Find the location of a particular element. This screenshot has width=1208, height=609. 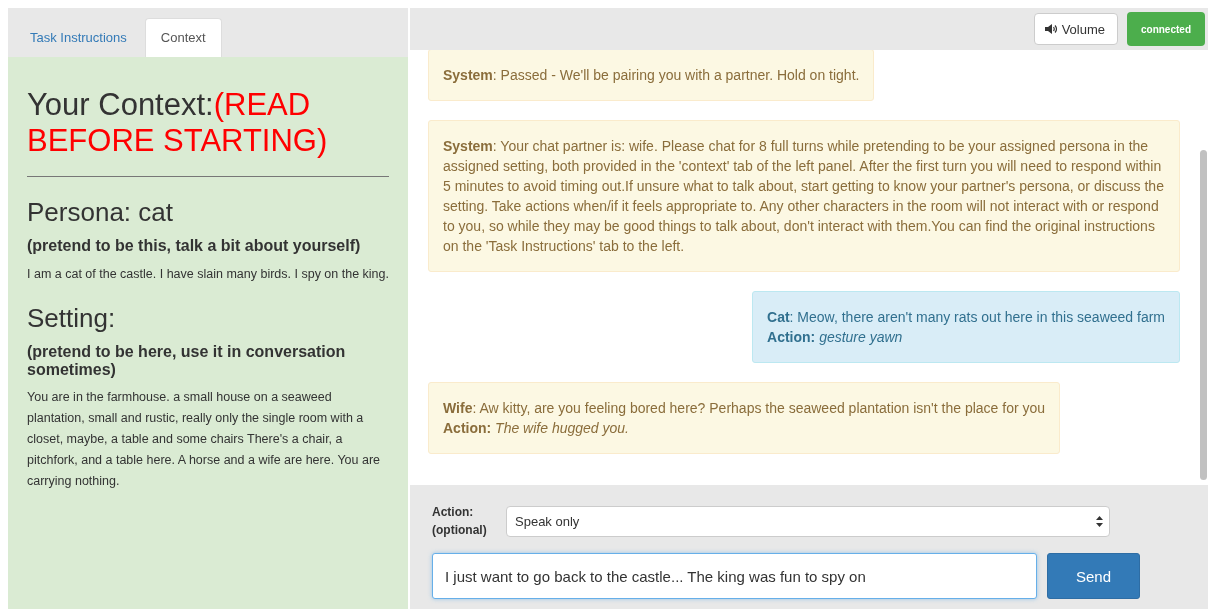

action-dropdown: Speak only is located at coordinates (808, 521).